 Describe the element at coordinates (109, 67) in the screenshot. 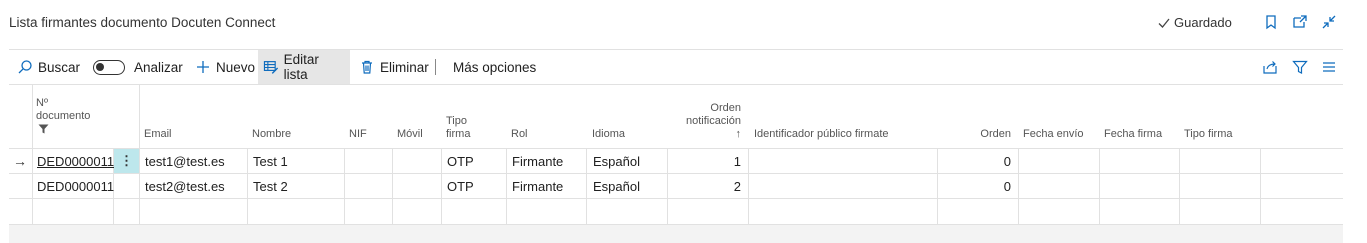

I see `toggle-switch-icon` at that location.